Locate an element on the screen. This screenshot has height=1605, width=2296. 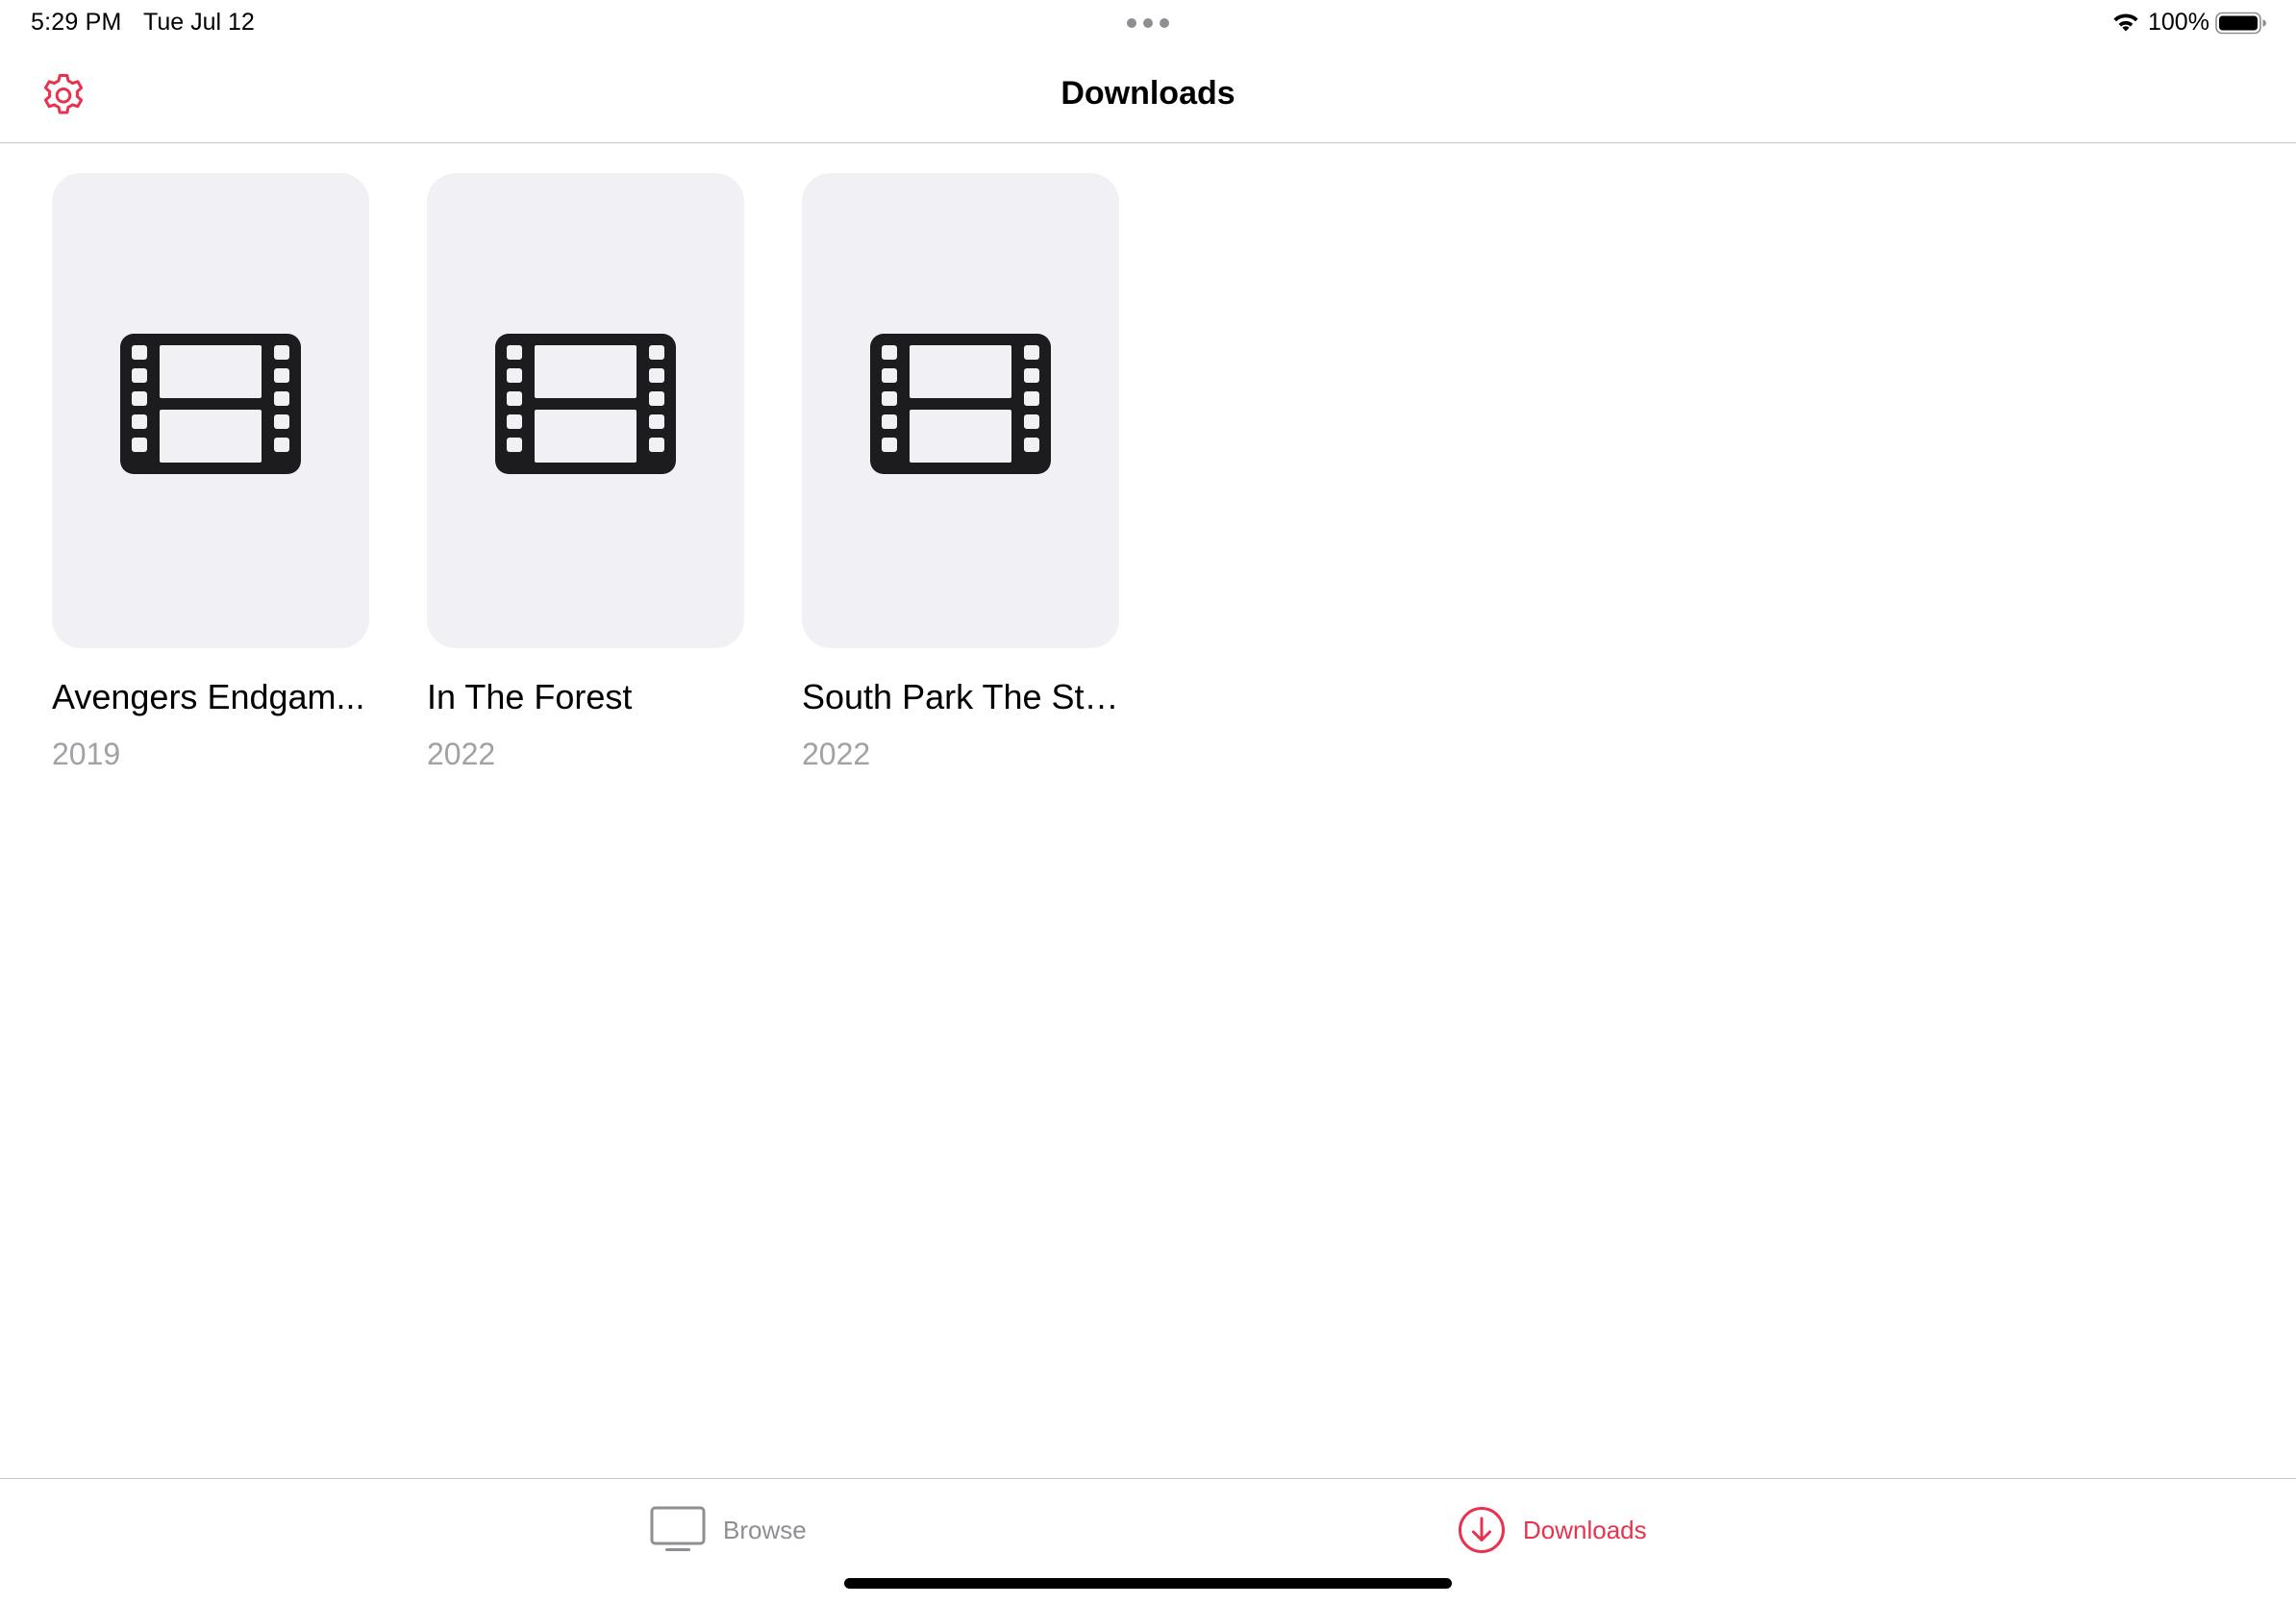
download-item: Avengers Endgam... 2019 is located at coordinates (210, 472).